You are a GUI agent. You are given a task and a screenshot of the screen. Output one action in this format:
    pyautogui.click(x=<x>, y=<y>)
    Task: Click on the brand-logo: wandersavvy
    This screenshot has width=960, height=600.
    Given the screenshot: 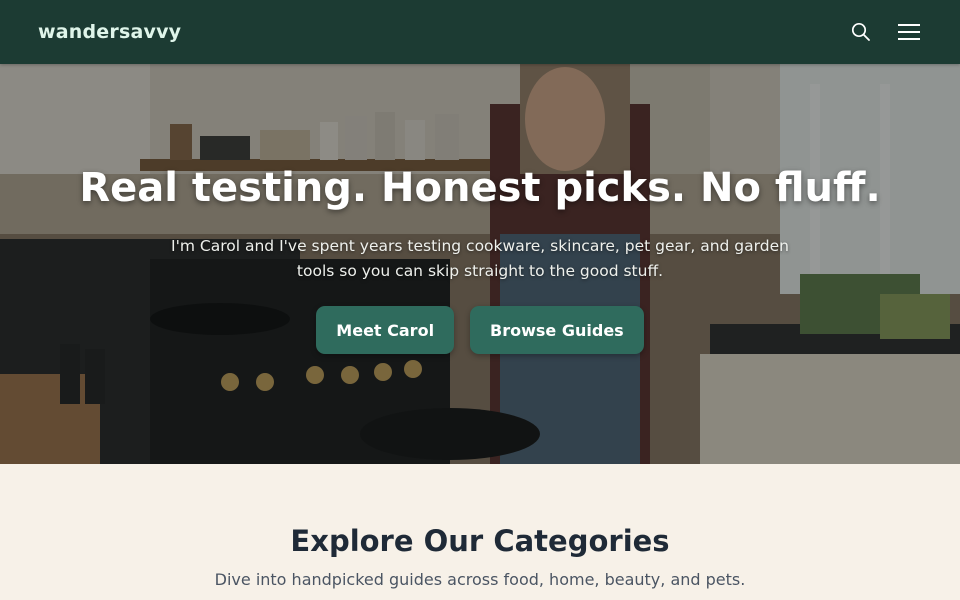 What is the action you would take?
    pyautogui.click(x=109, y=32)
    